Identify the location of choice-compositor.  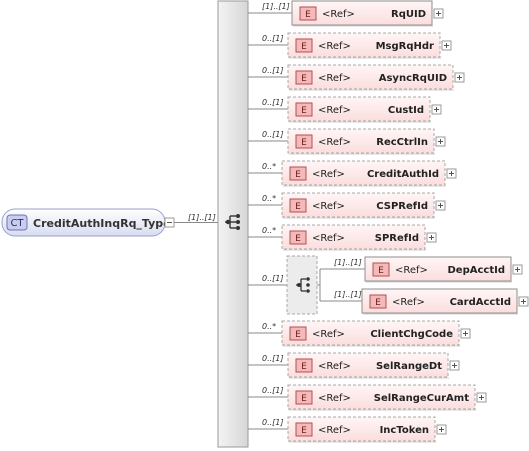
(302, 285).